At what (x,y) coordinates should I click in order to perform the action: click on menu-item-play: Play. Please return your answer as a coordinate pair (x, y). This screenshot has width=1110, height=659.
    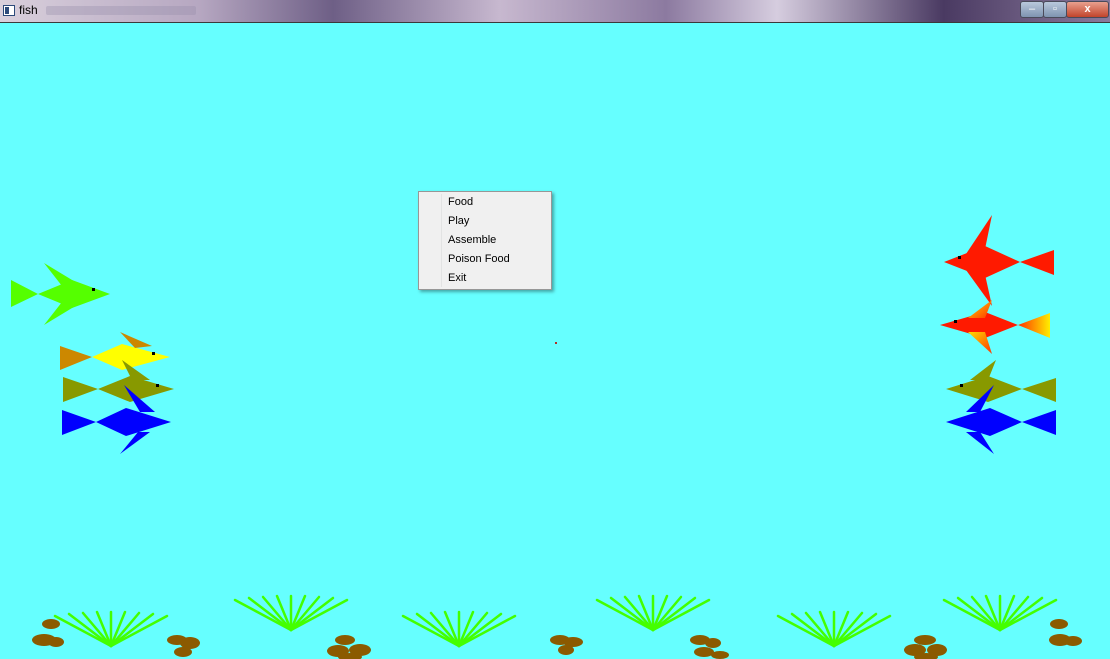
    Looking at the image, I should click on (485, 221).